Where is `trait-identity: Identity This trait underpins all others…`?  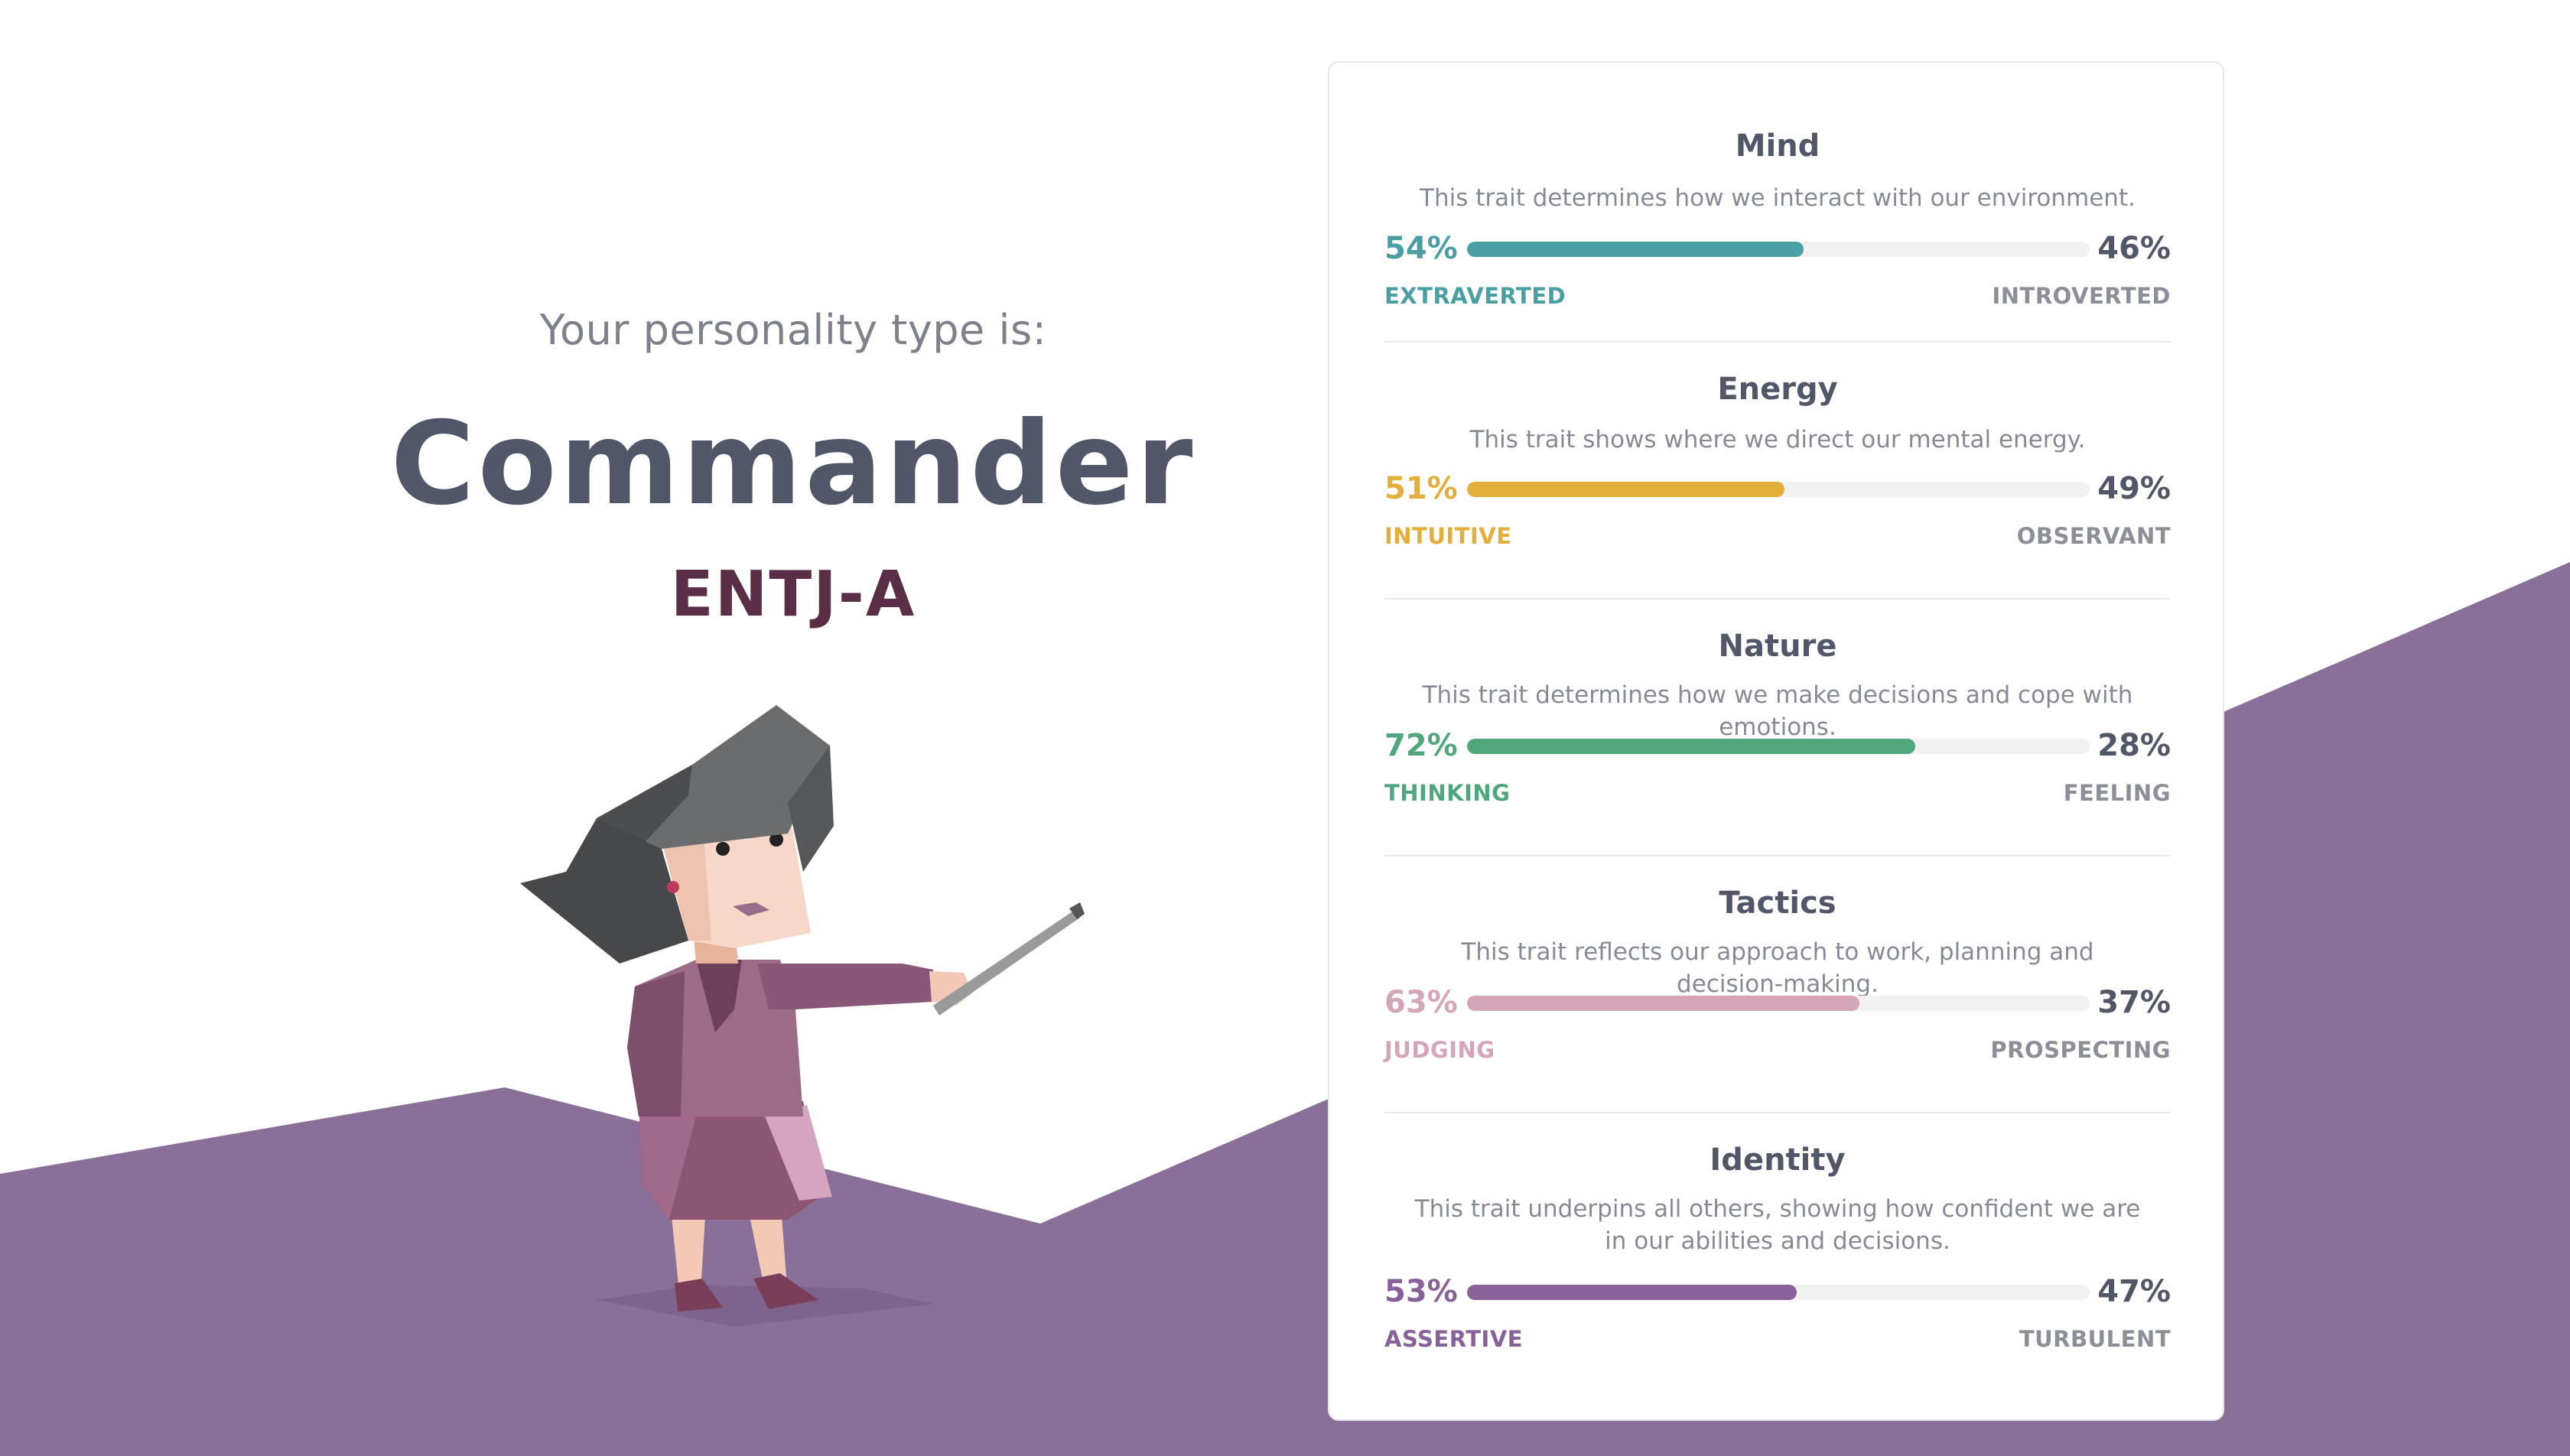
trait-identity: Identity This trait underpins all others… is located at coordinates (1777, 1258).